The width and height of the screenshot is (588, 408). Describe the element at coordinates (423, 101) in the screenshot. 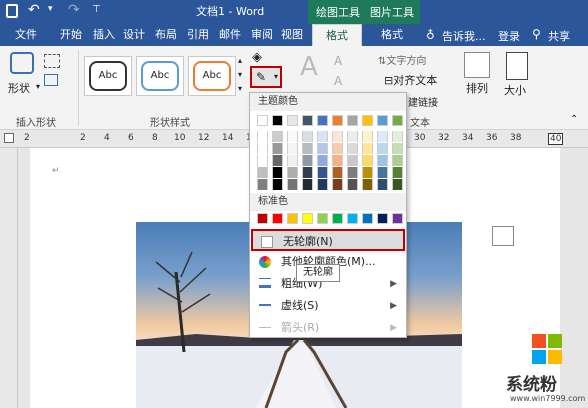

I see `create-link-button: 建链接` at that location.